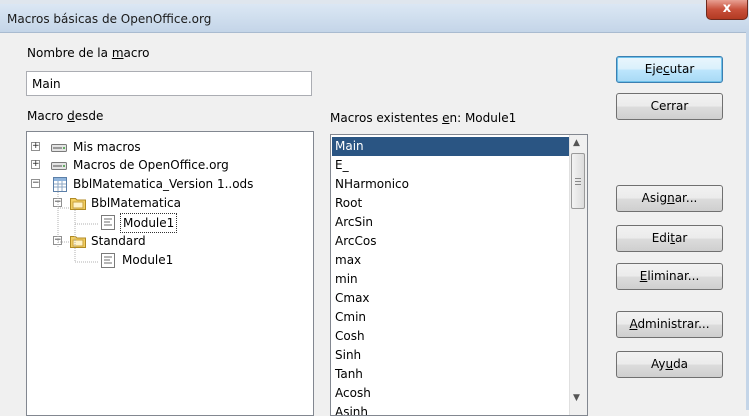 The height and width of the screenshot is (416, 749). I want to click on macro-item: Root, so click(451, 203).